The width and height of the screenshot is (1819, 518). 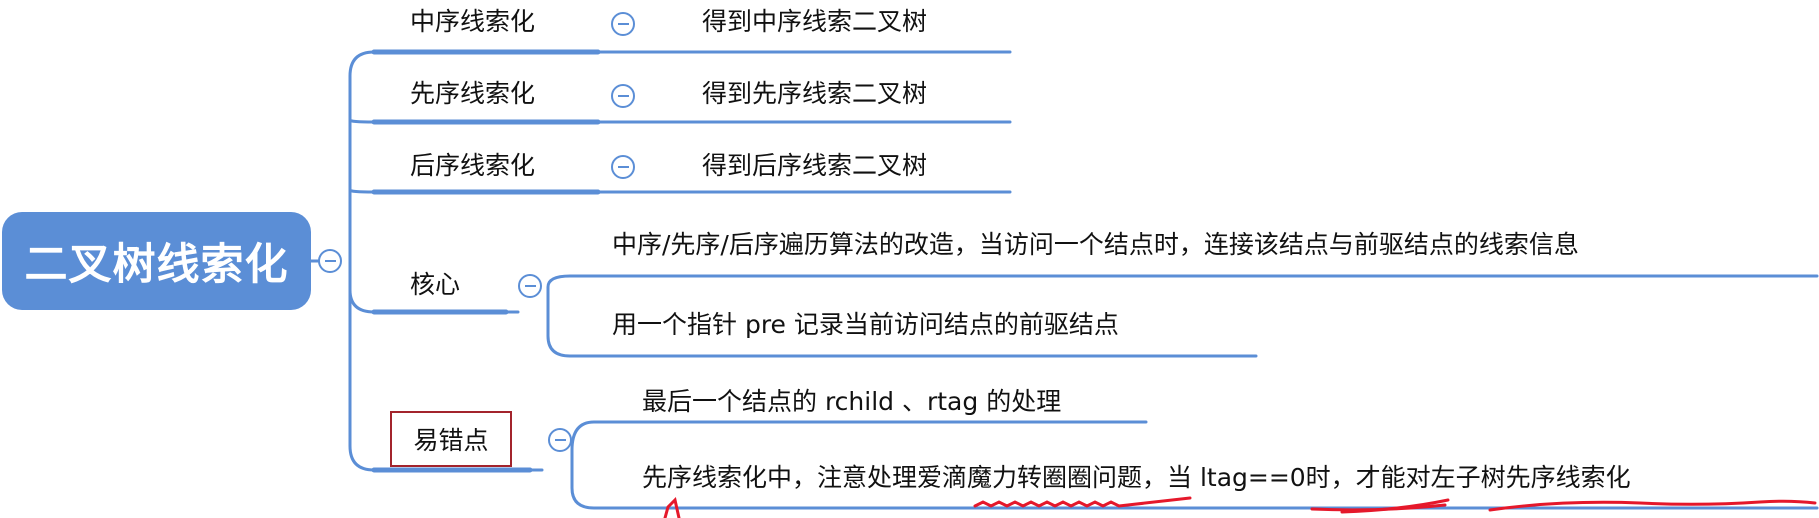 I want to click on root-label: 二叉树线索化, so click(x=156, y=265).